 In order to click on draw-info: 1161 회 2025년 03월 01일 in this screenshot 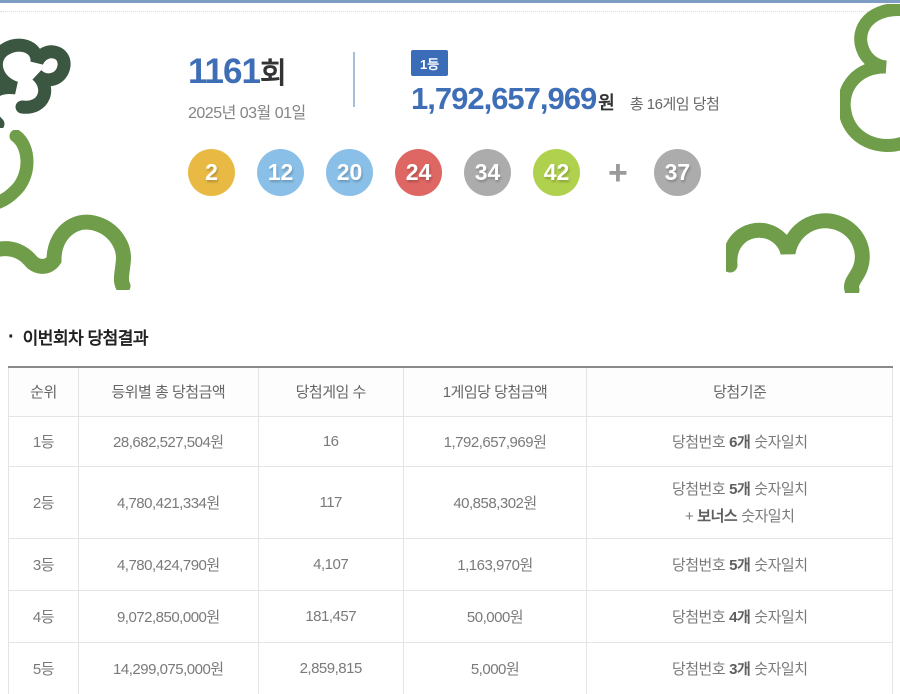, I will do `click(247, 86)`.